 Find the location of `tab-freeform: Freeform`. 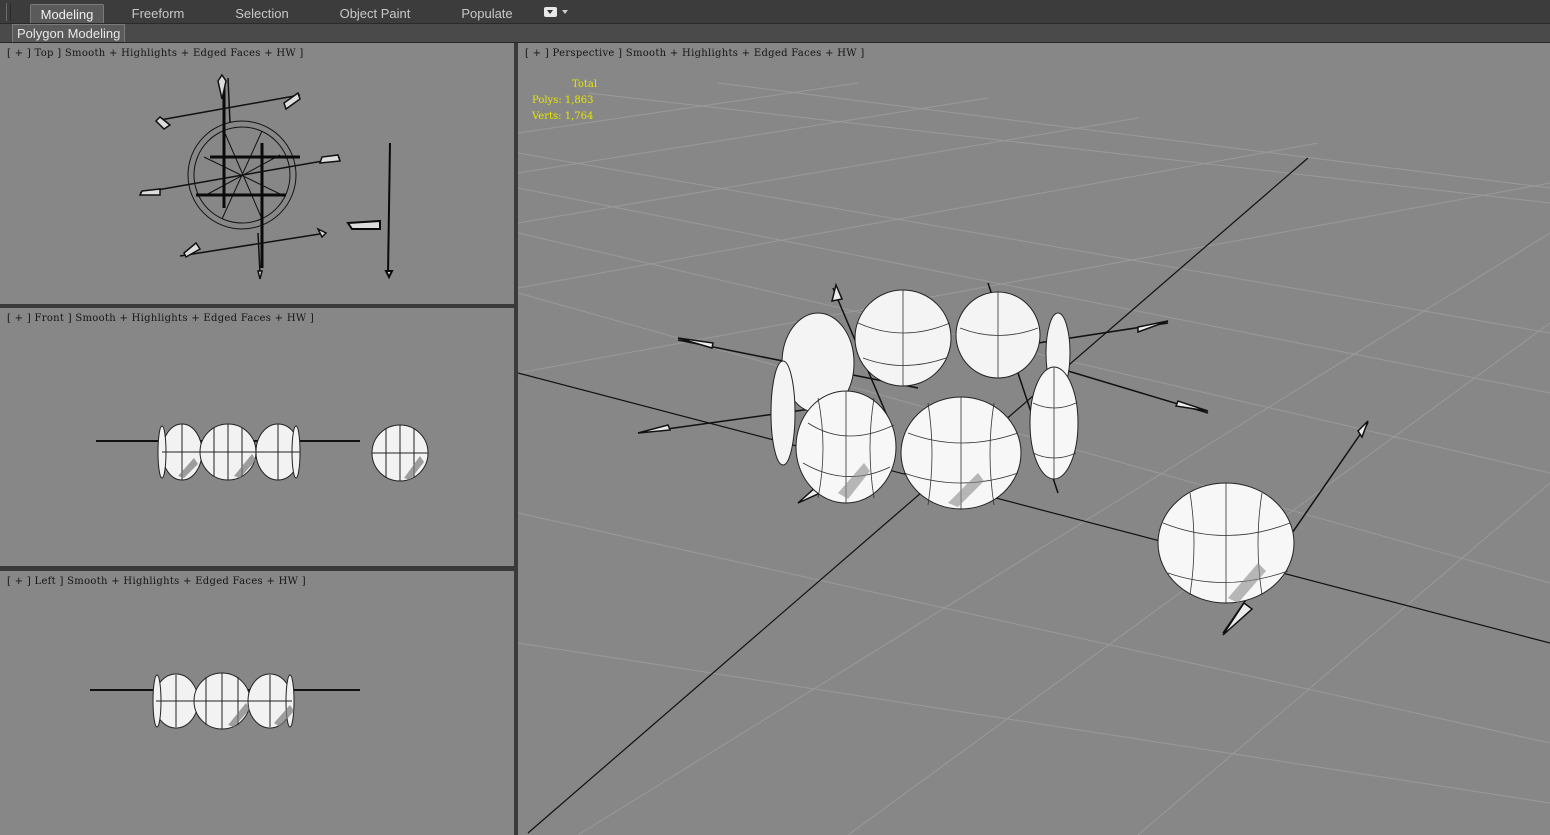

tab-freeform: Freeform is located at coordinates (158, 13).